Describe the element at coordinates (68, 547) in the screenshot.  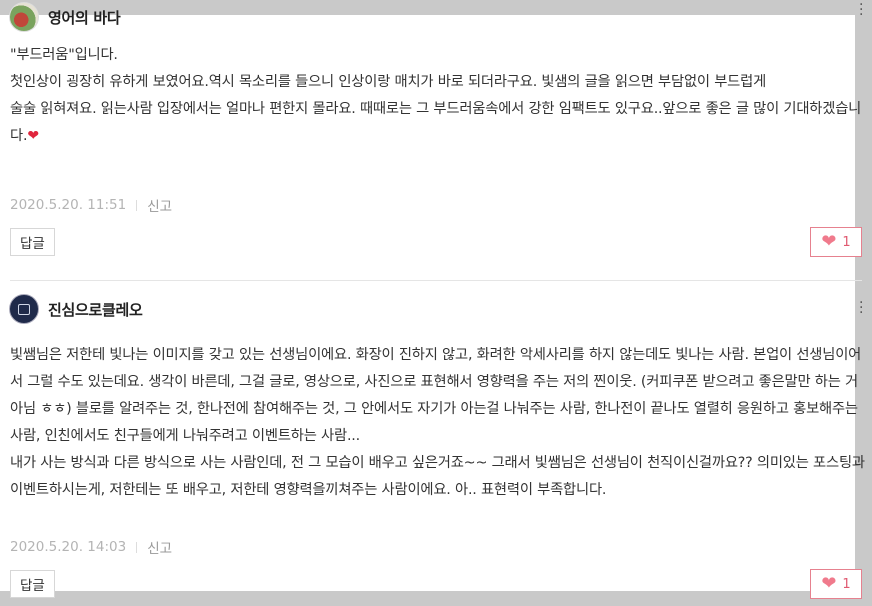
I see `comment-date: 2020.5.20. 14:03` at that location.